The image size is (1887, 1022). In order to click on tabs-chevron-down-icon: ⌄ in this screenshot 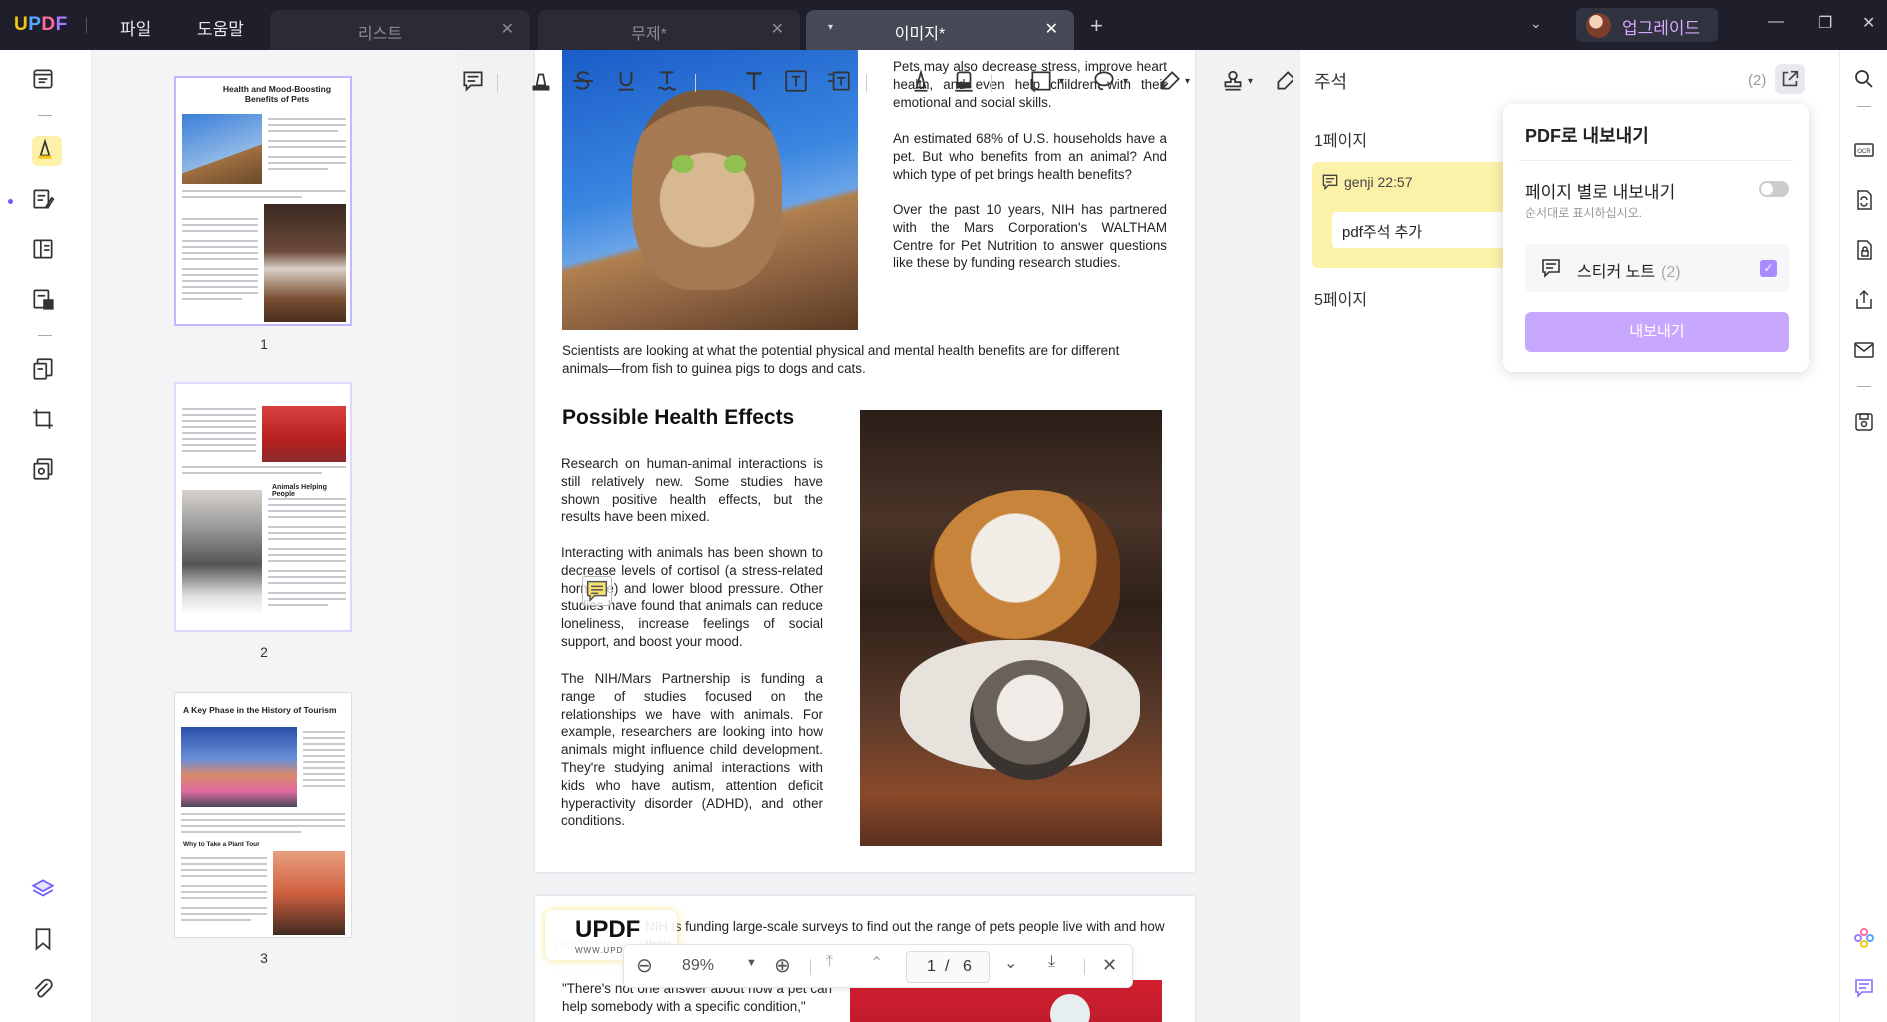, I will do `click(1536, 23)`.